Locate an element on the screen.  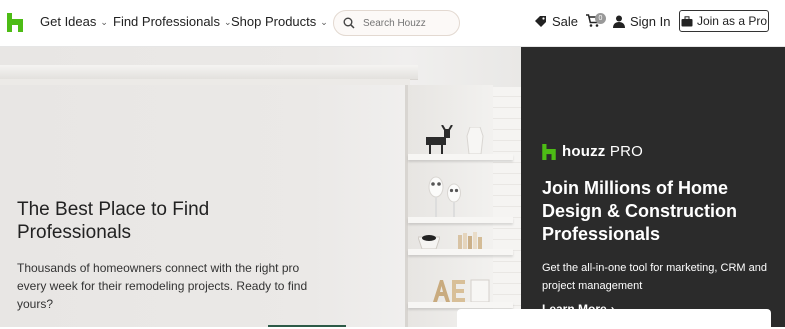
brick-wall-decor is located at coordinates (507, 207).